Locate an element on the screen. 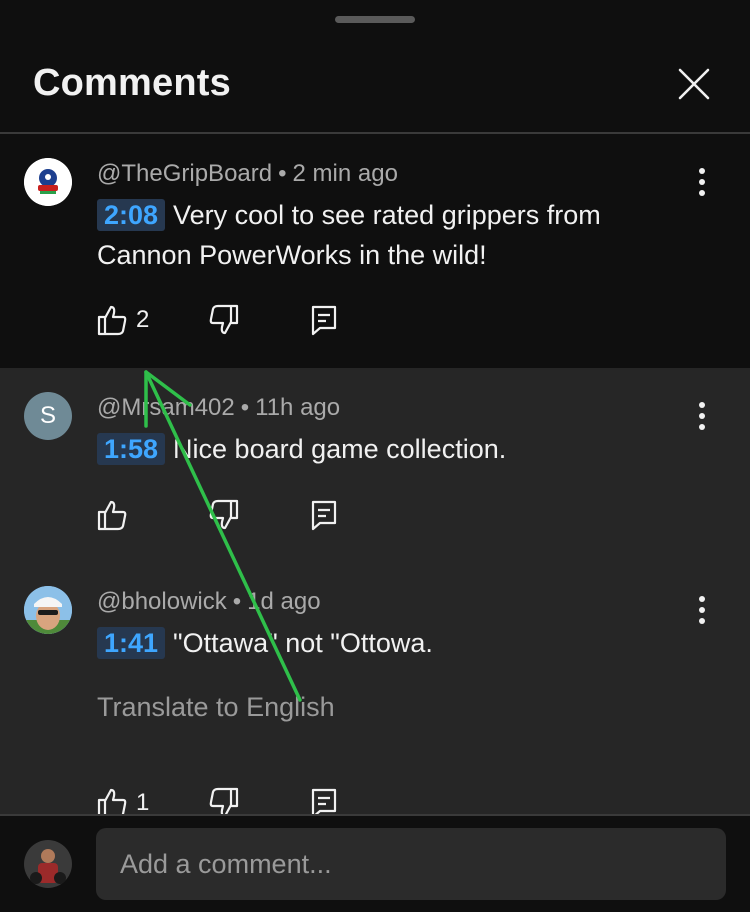 The width and height of the screenshot is (750, 912). drag-handle is located at coordinates (375, 19).